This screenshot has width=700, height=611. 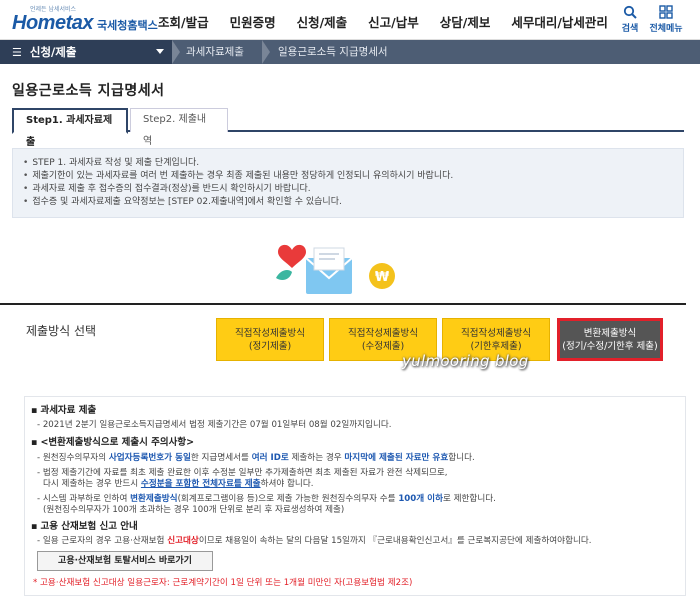 I want to click on tab-step2: Step2. 제출내역, so click(x=179, y=127).